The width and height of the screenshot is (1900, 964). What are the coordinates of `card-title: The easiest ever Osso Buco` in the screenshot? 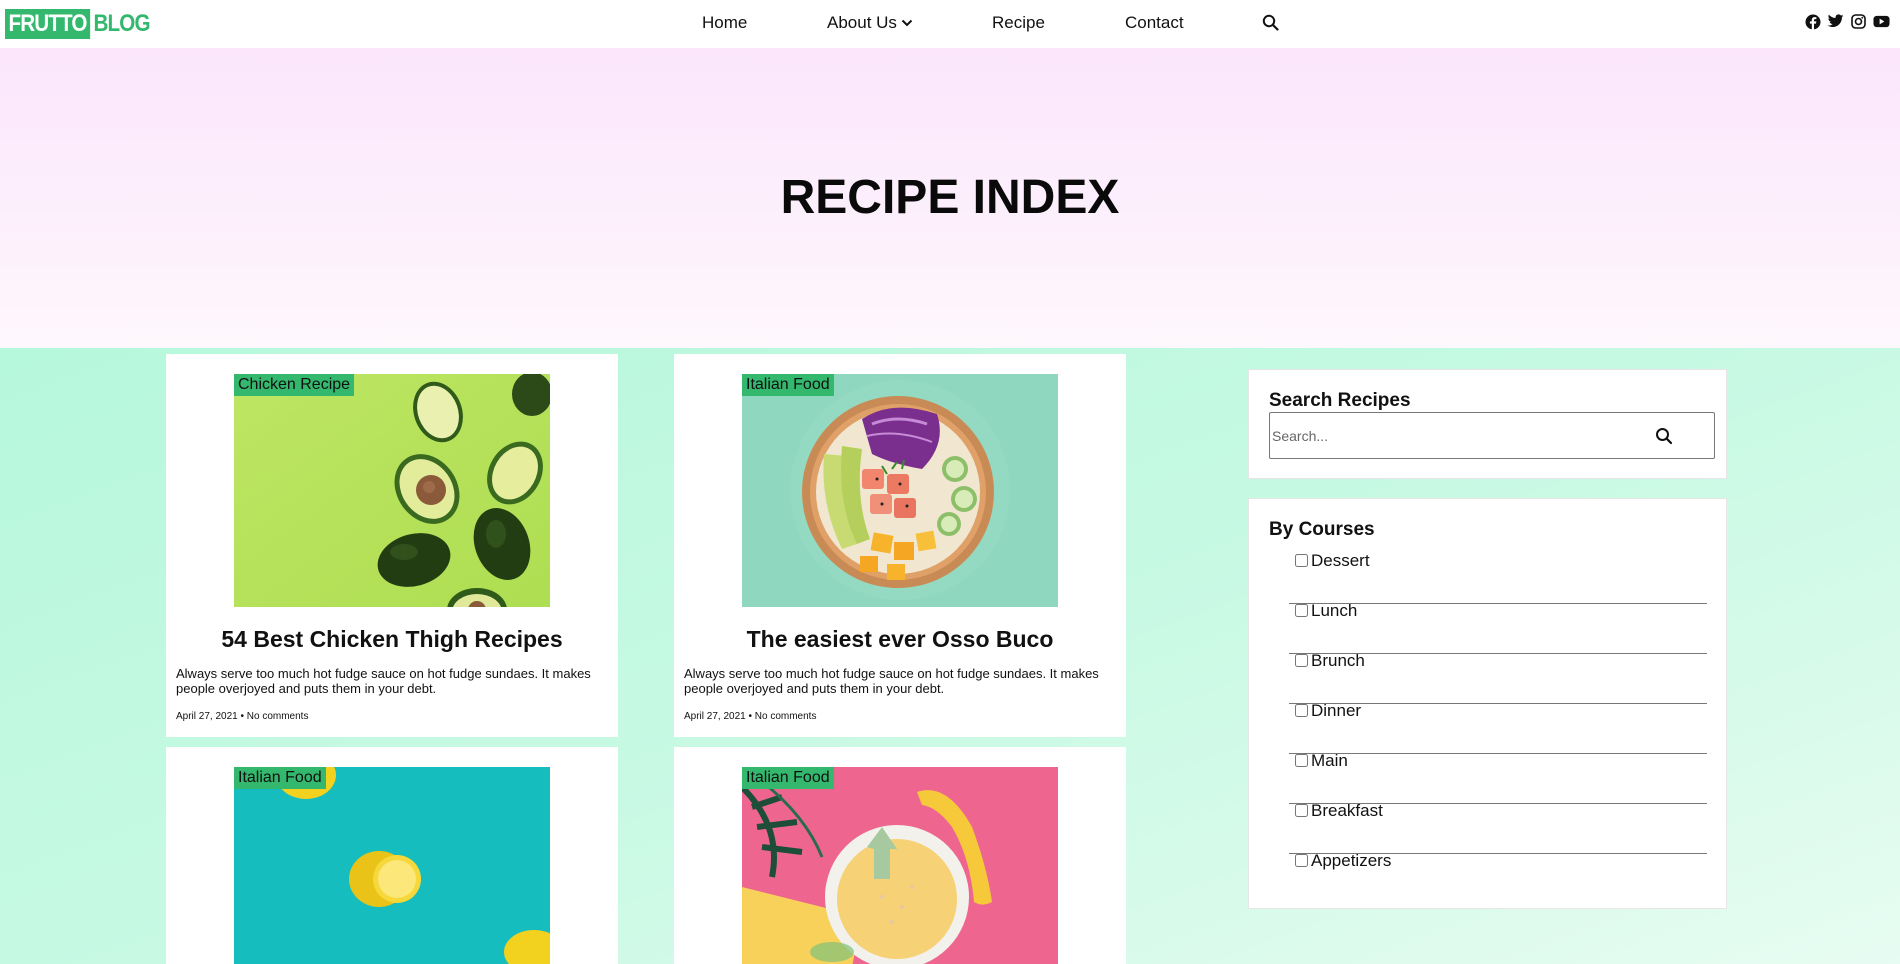 It's located at (900, 639).